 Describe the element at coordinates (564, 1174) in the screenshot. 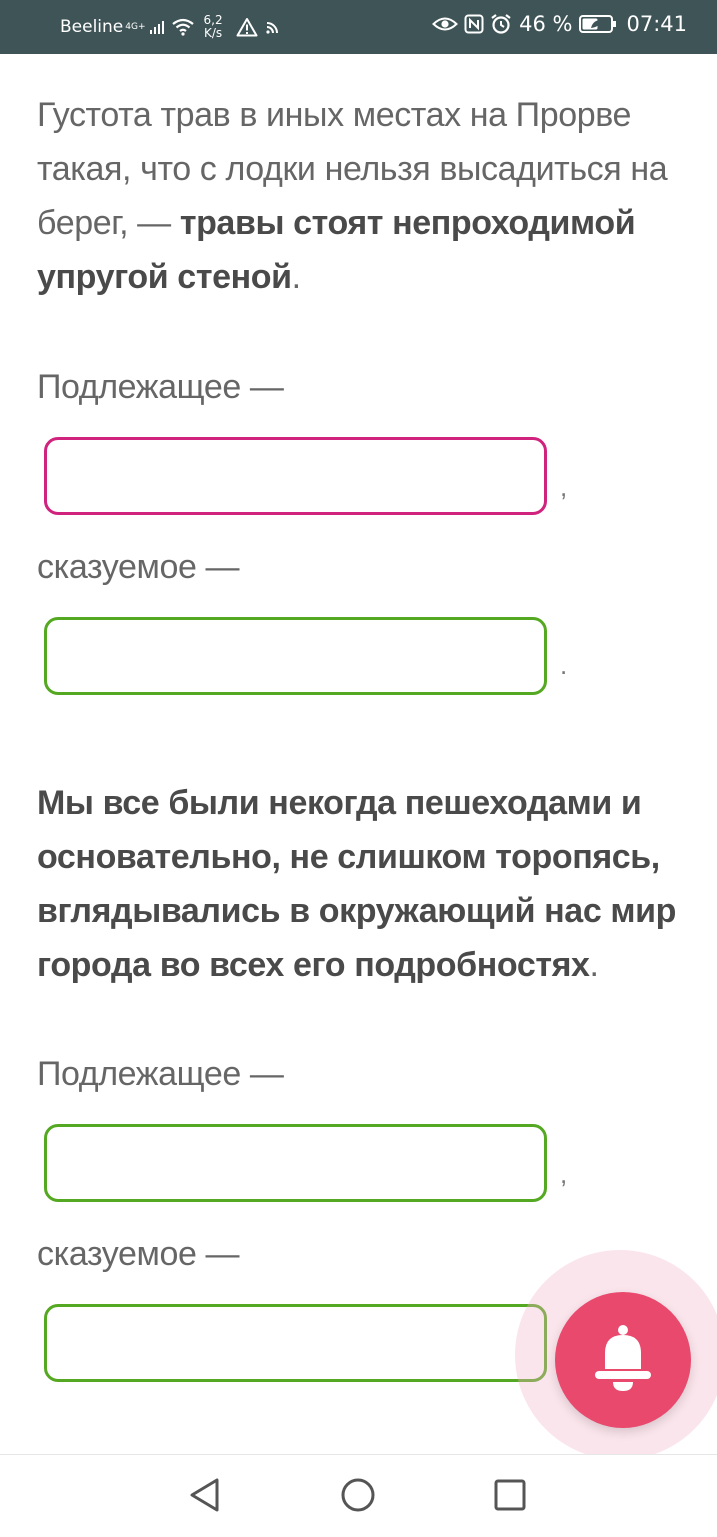

I see `exercise2-subject-comma: ,` at that location.